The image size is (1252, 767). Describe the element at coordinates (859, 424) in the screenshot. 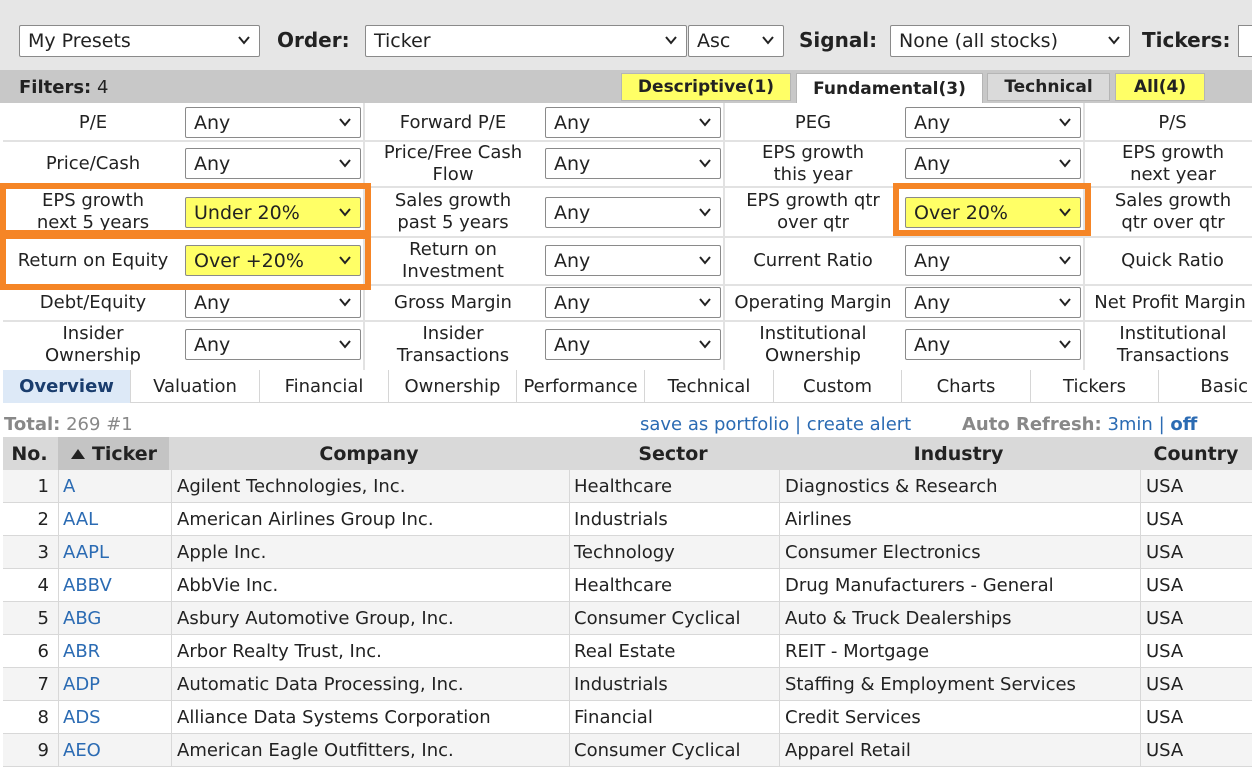

I see `create-alert-link: create alert` at that location.